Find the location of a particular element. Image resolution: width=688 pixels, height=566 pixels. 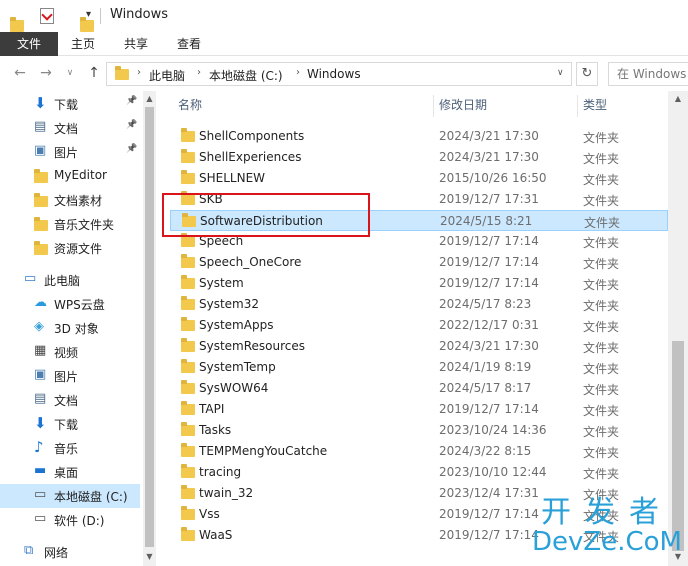

table-row: TEMPMengYouCatche 2024/3/22 8:15 文件夹 is located at coordinates (419, 451).